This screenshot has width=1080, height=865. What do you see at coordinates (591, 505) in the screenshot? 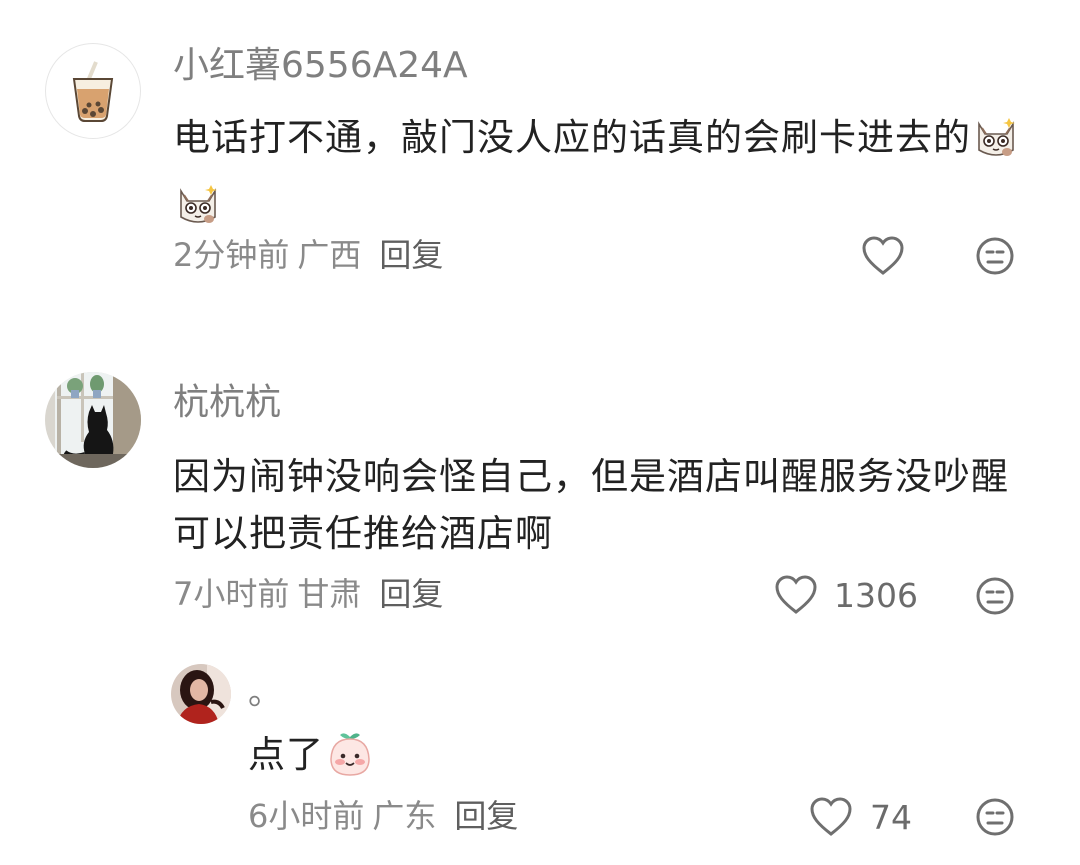
I see `comment-text: 因为闹钟没响会怪自己，但是酒店叫醒服务没吵醒可以把责任推给酒店啊` at bounding box center [591, 505].